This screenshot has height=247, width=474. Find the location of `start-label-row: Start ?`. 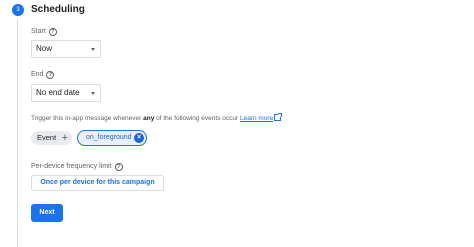

start-label-row: Start ? is located at coordinates (44, 31).